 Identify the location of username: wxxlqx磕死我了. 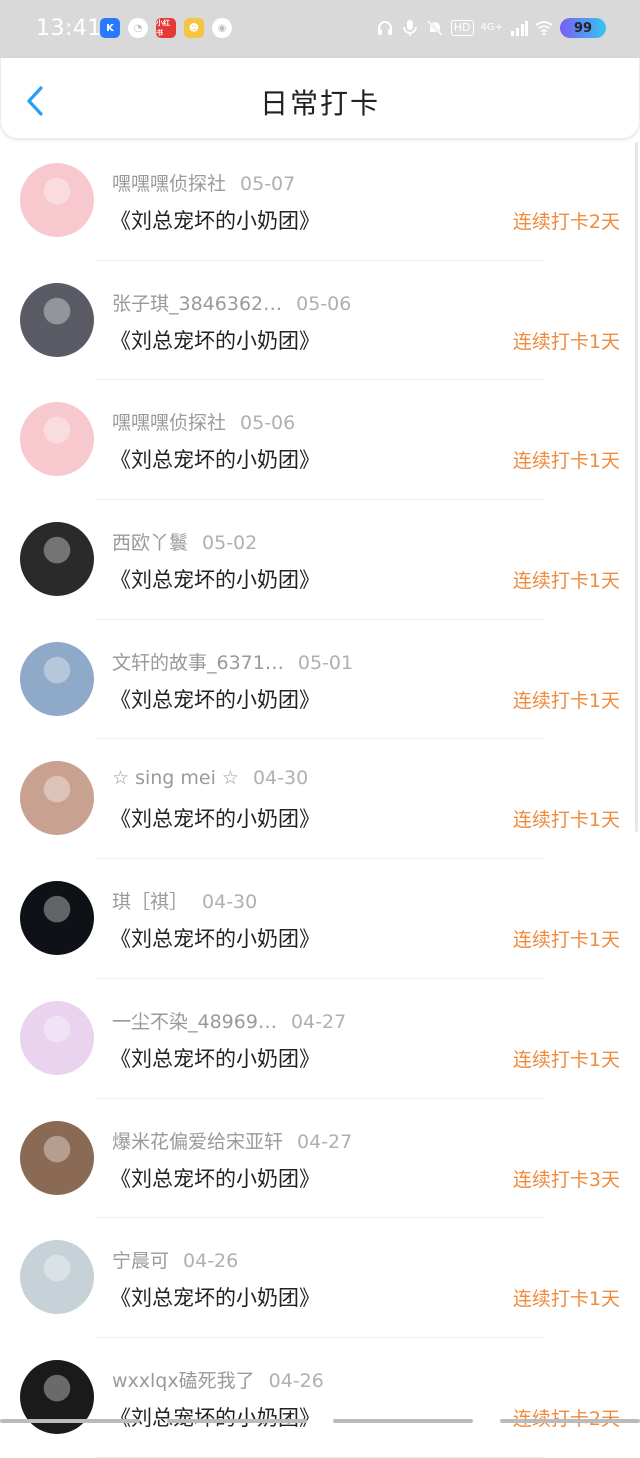
(183, 1381).